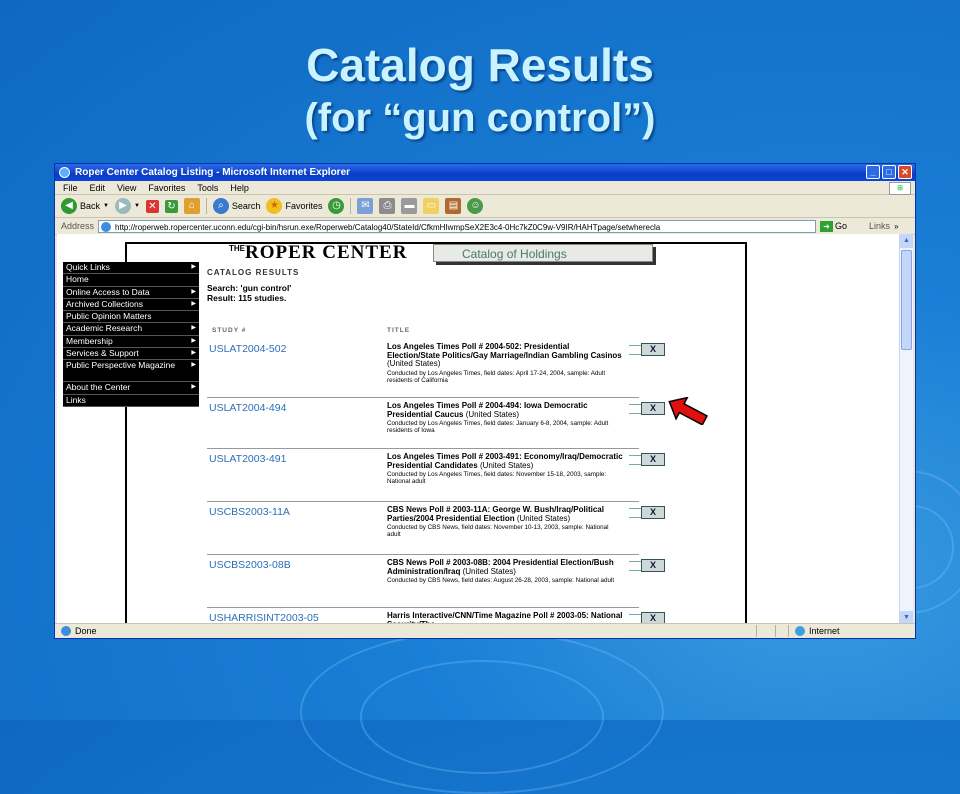  What do you see at coordinates (191, 206) in the screenshot?
I see `home-button: ⌂` at bounding box center [191, 206].